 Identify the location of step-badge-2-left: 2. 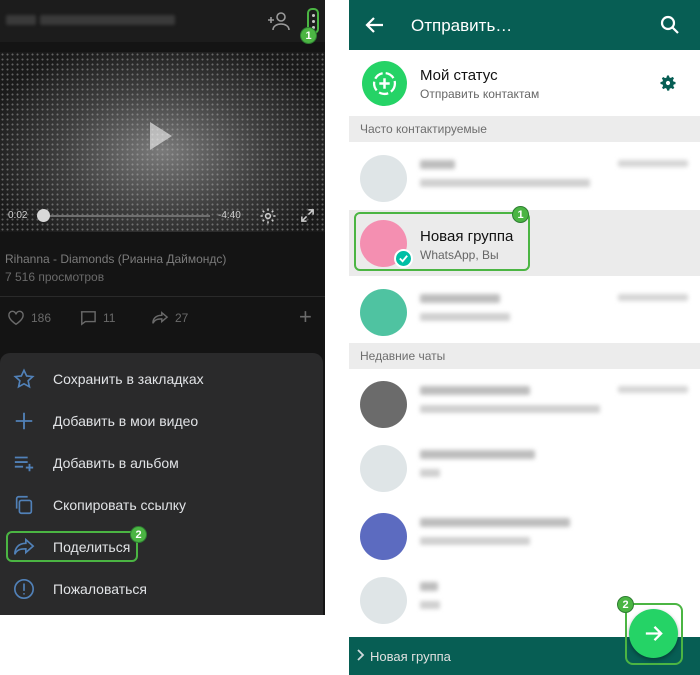
(138, 534).